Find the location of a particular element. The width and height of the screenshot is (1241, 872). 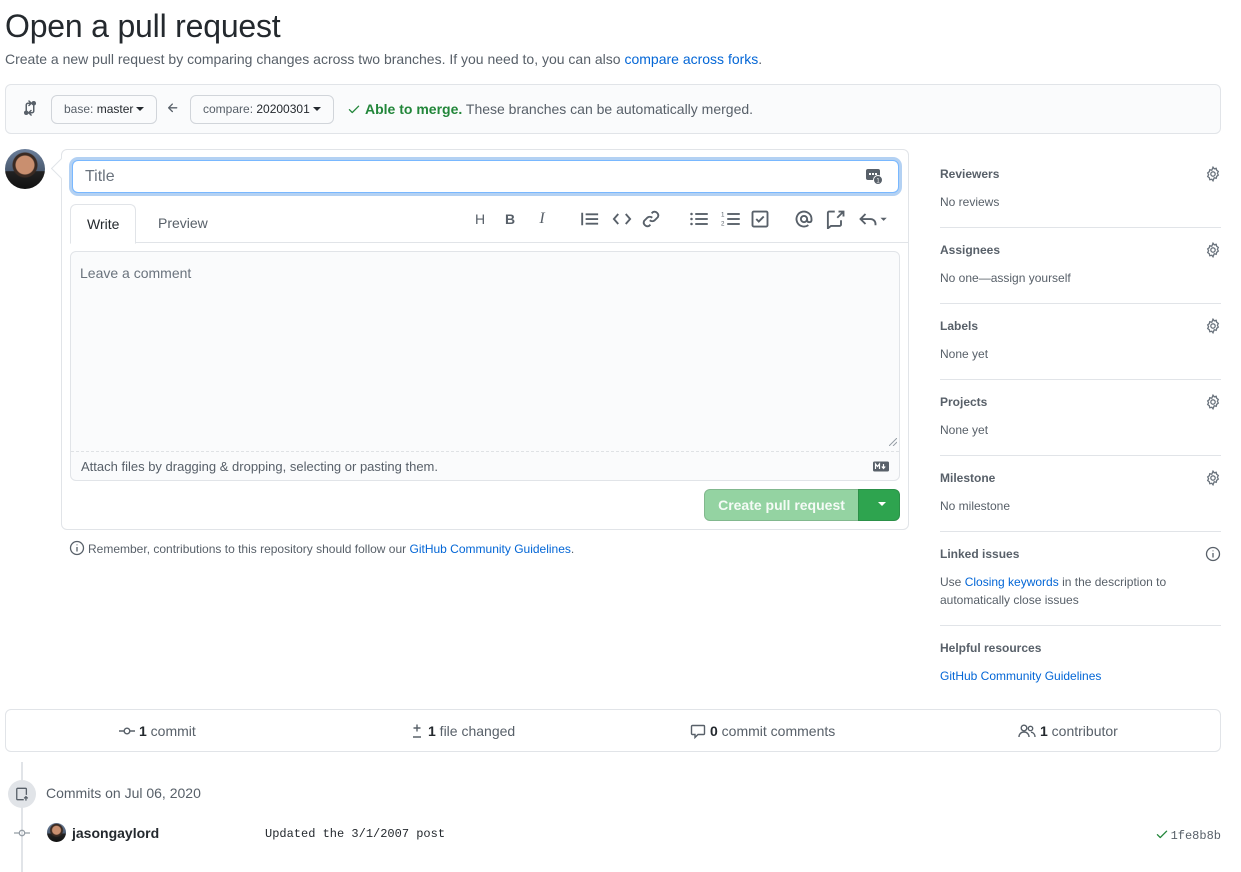

repo-push-icon is located at coordinates (22, 794).